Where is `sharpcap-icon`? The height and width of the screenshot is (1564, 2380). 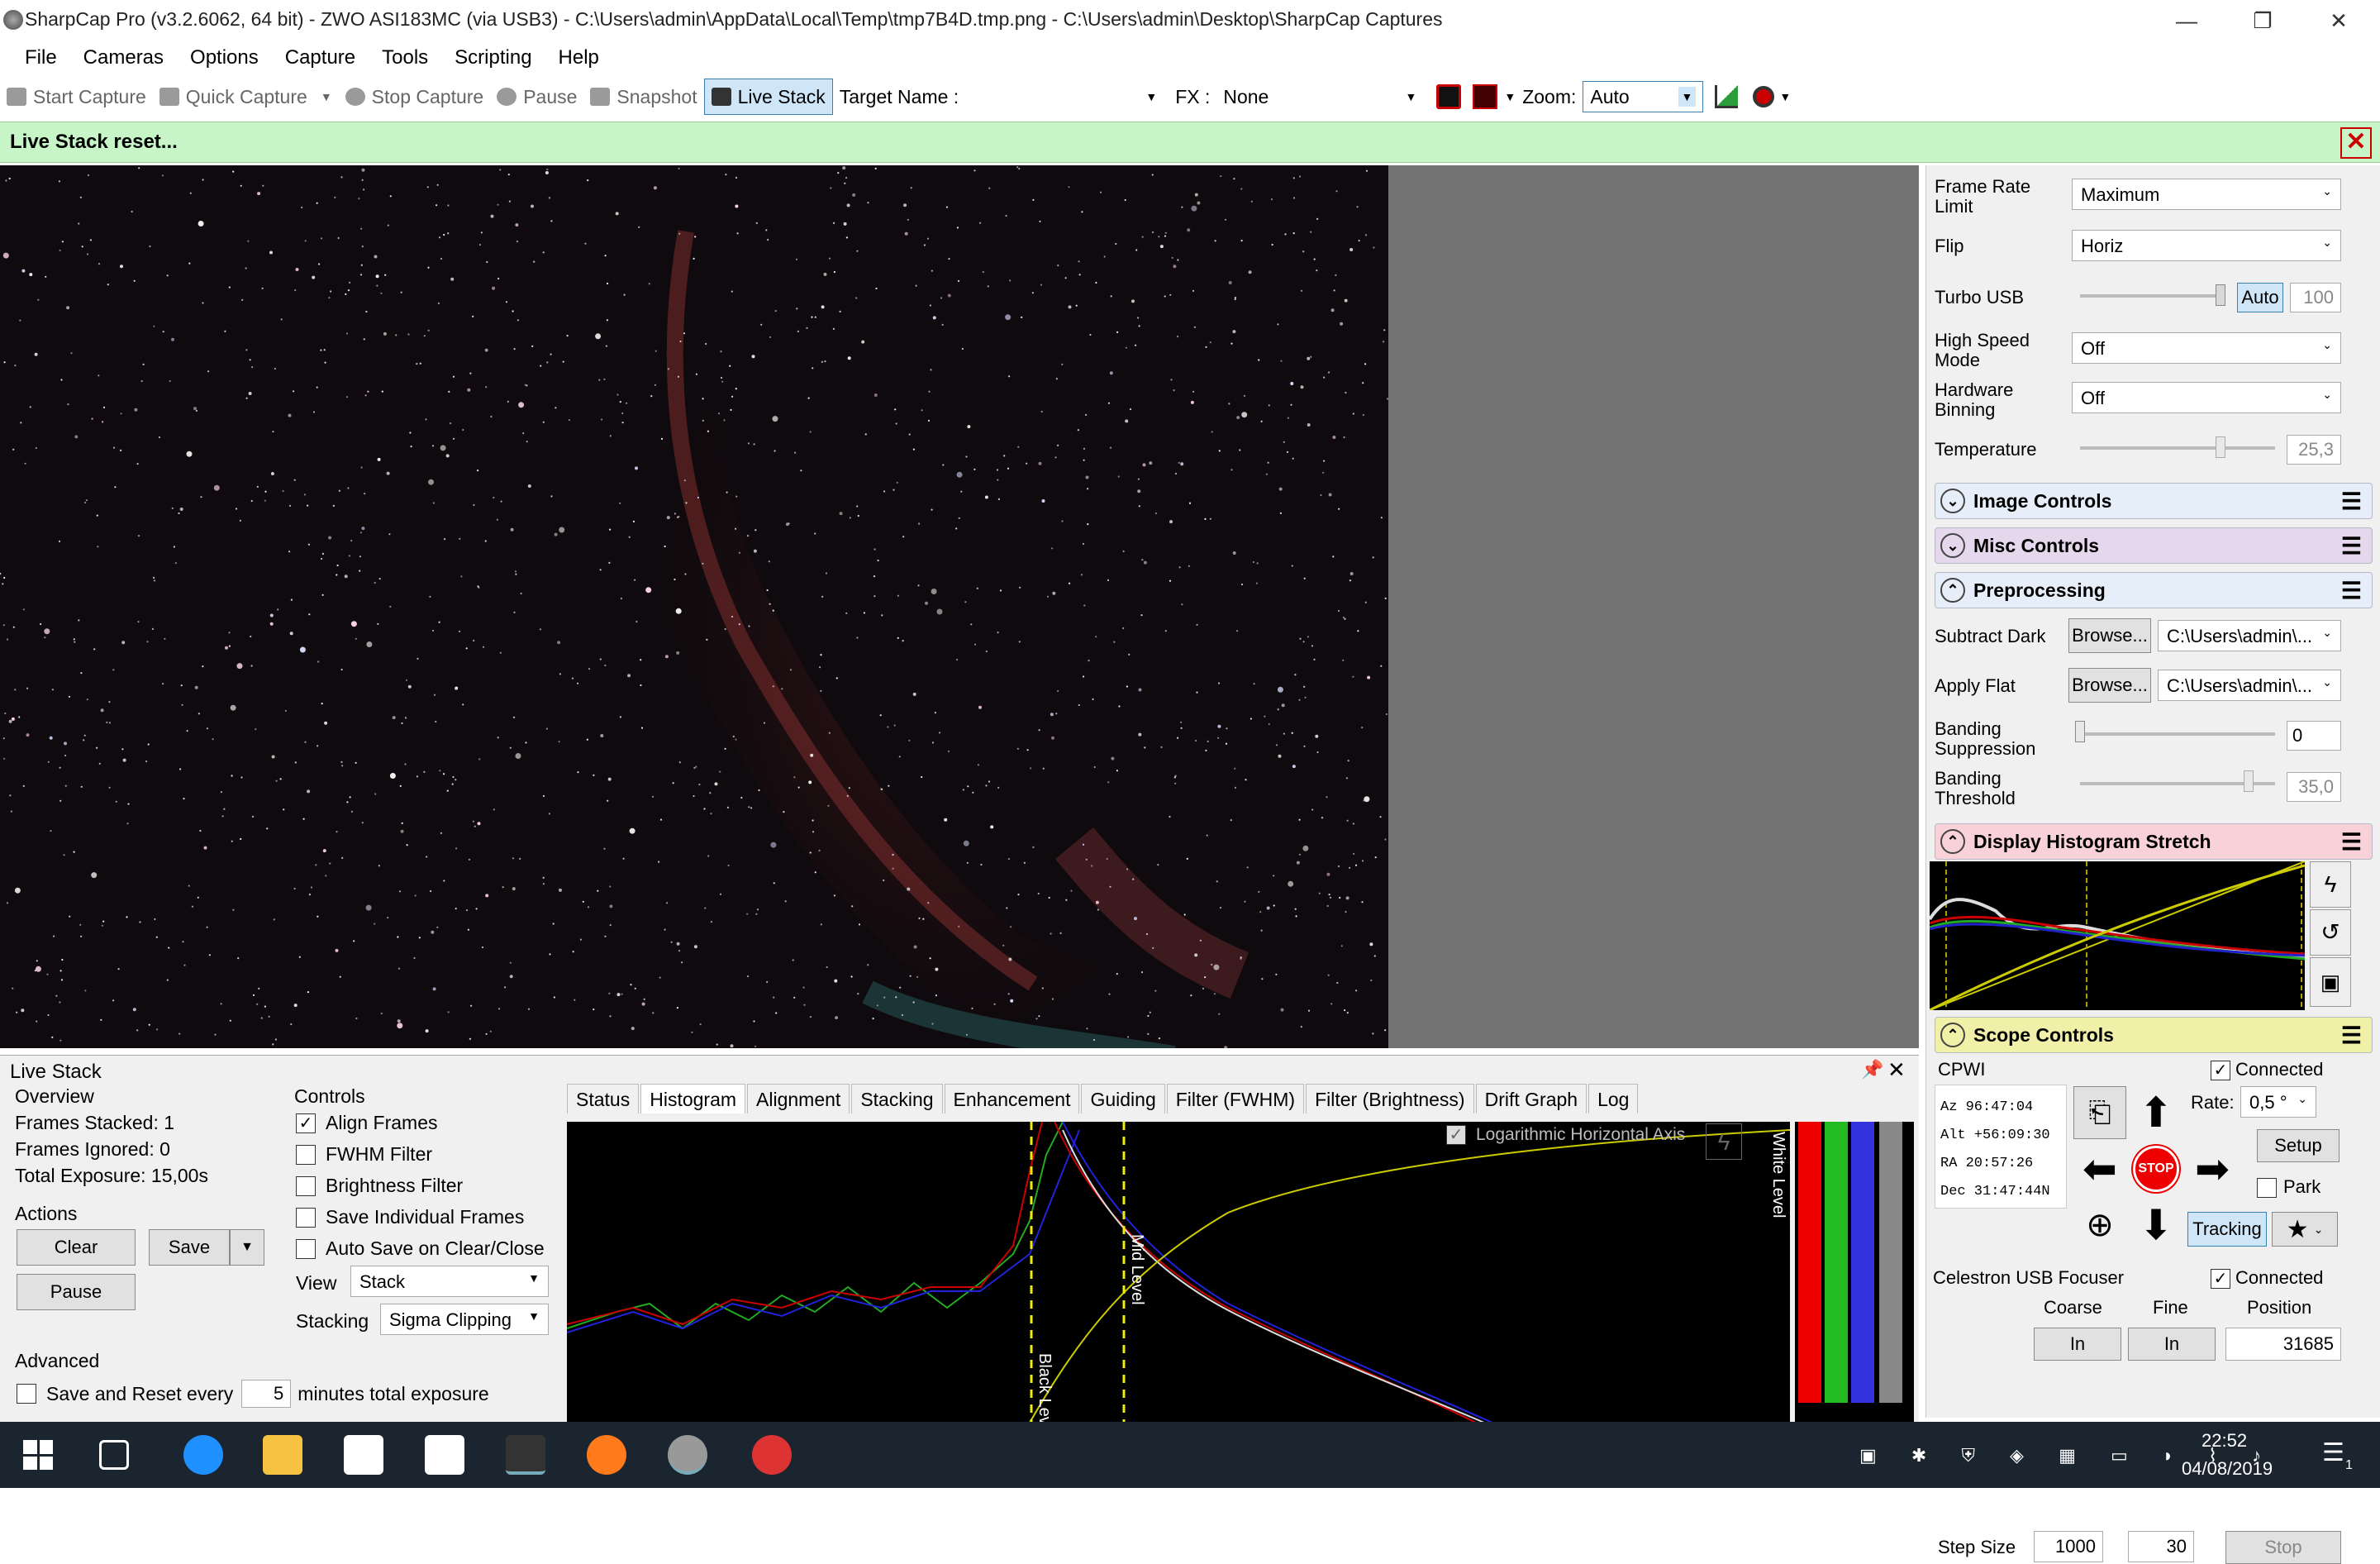
sharpcap-icon is located at coordinates (687, 1455).